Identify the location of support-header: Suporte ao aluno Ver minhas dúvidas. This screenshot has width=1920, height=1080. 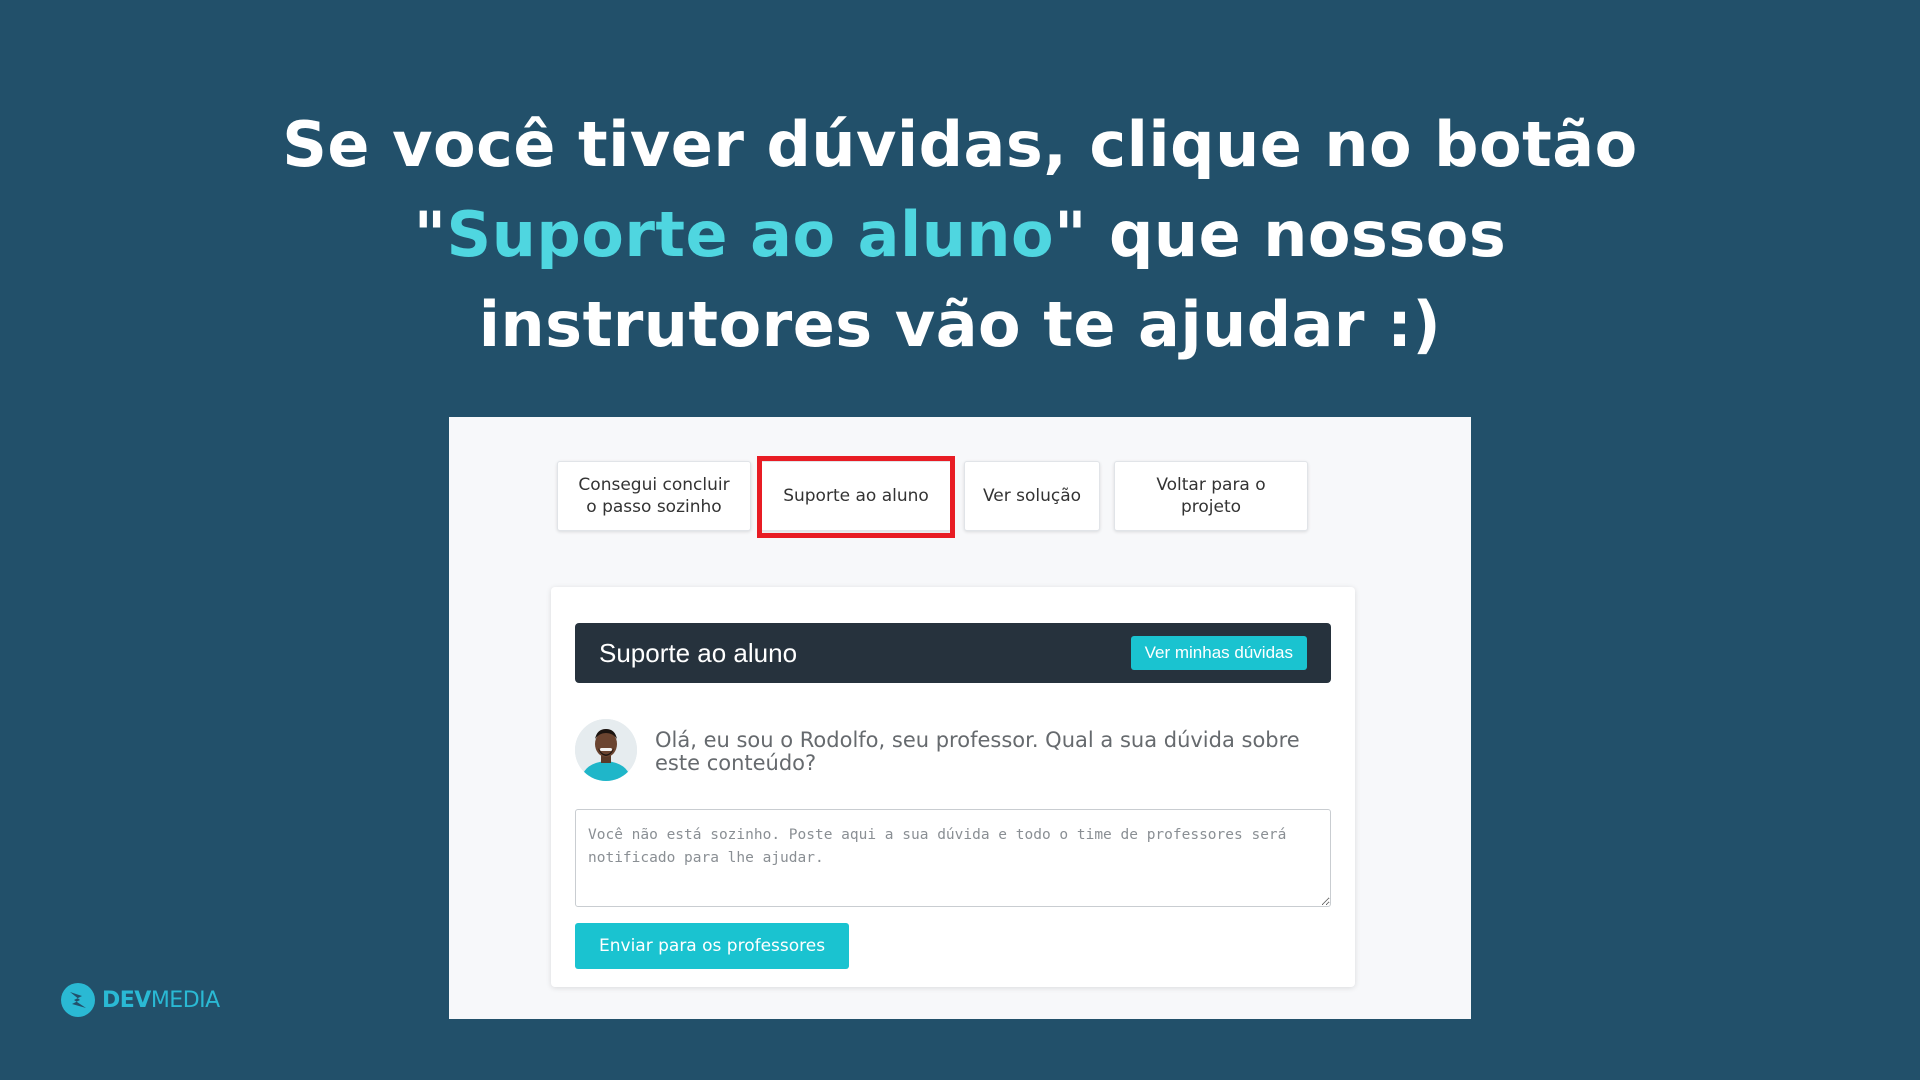
(953, 653).